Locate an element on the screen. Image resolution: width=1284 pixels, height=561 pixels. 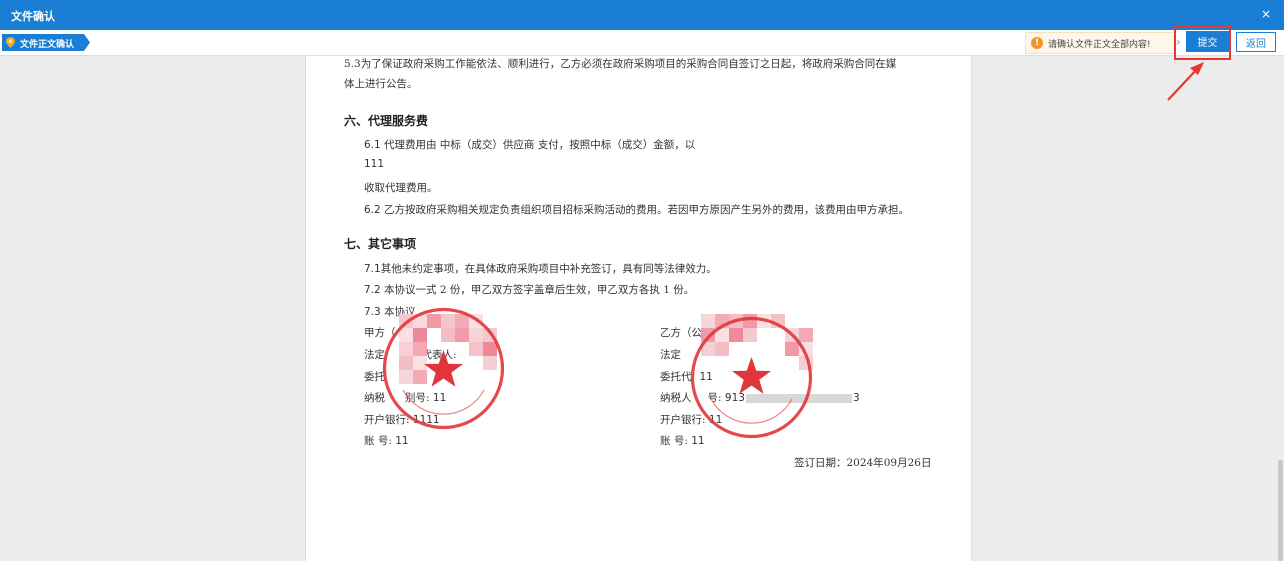
confirm-notice: ! 请确认文件正文全部内容! is located at coordinates (1100, 43).